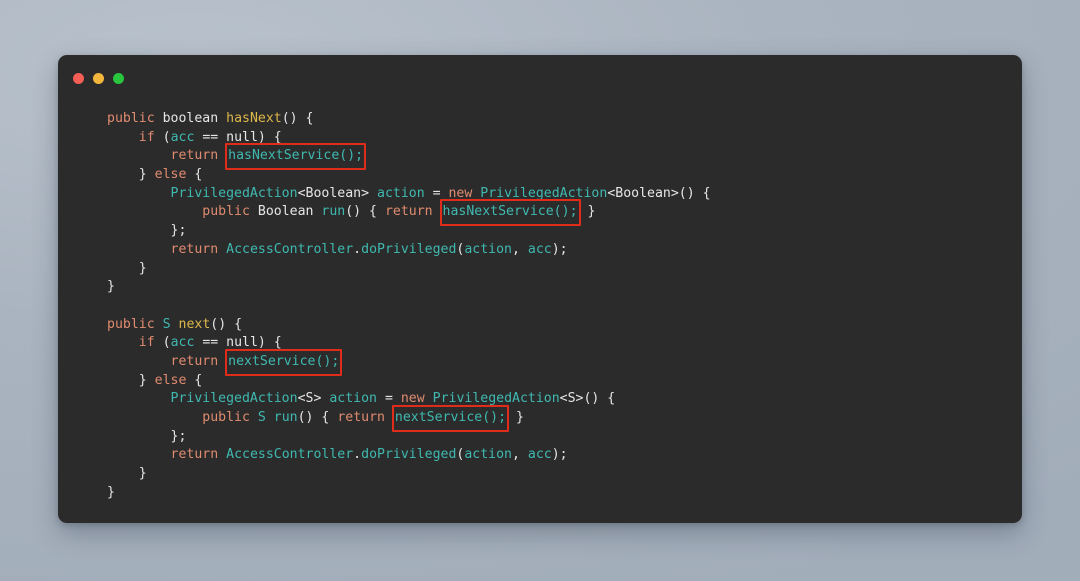  I want to click on code-line-13: if (acc == null) {, so click(564, 343).